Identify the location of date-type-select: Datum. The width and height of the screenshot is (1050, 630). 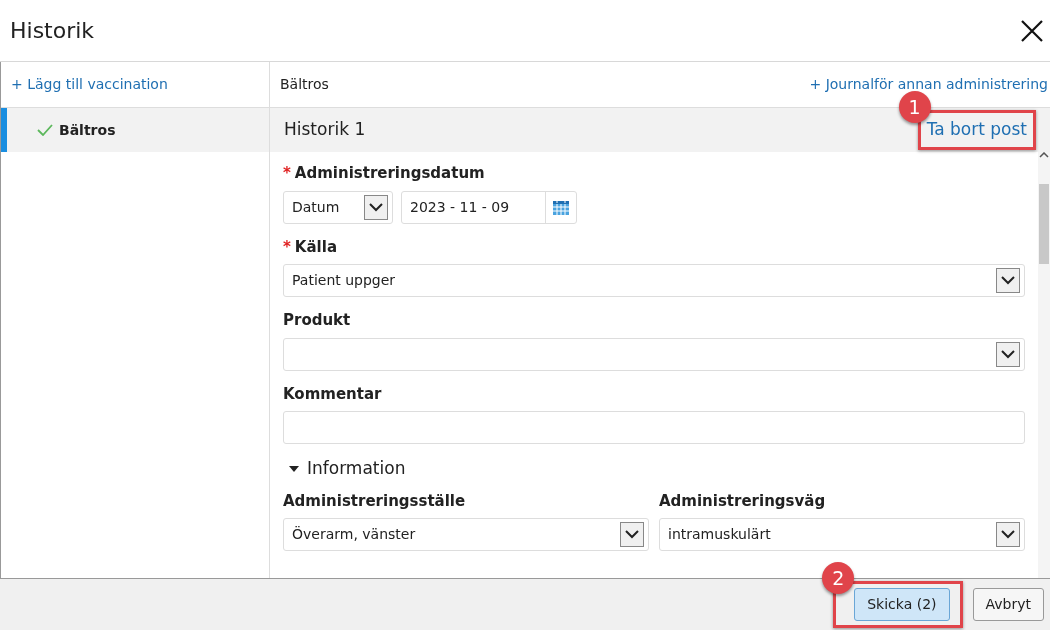
(338, 207).